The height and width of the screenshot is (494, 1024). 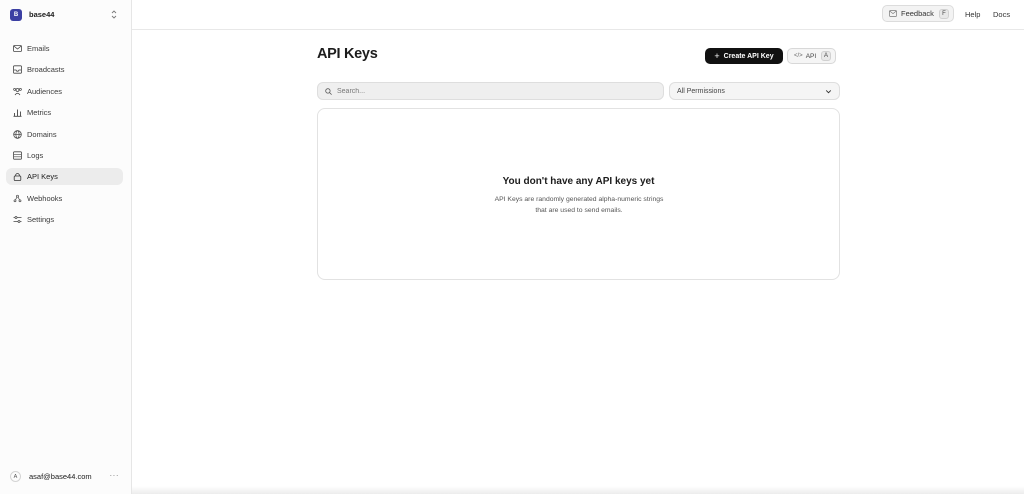 I want to click on top-bar: Feedback F Help Docs, so click(x=578, y=15).